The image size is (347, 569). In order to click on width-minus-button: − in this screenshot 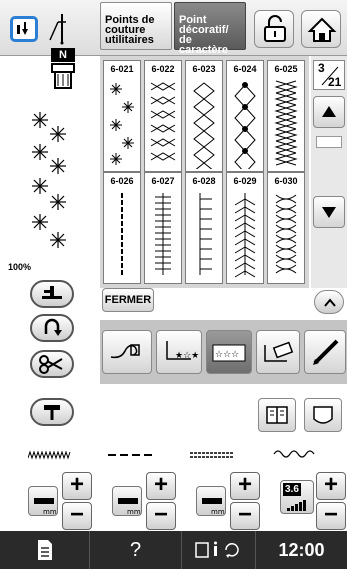, I will do `click(77, 516)`.